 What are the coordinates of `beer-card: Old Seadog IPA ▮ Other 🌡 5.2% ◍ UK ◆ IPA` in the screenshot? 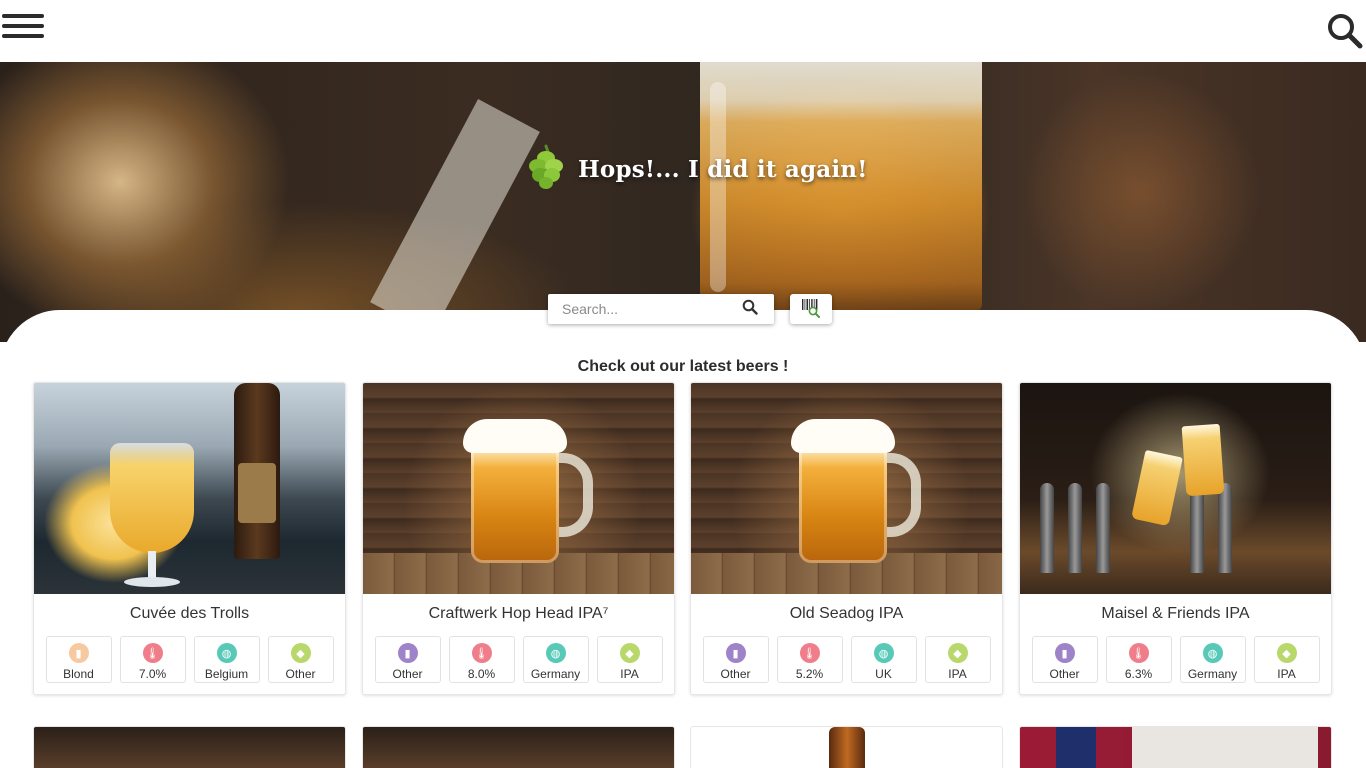 It's located at (846, 538).